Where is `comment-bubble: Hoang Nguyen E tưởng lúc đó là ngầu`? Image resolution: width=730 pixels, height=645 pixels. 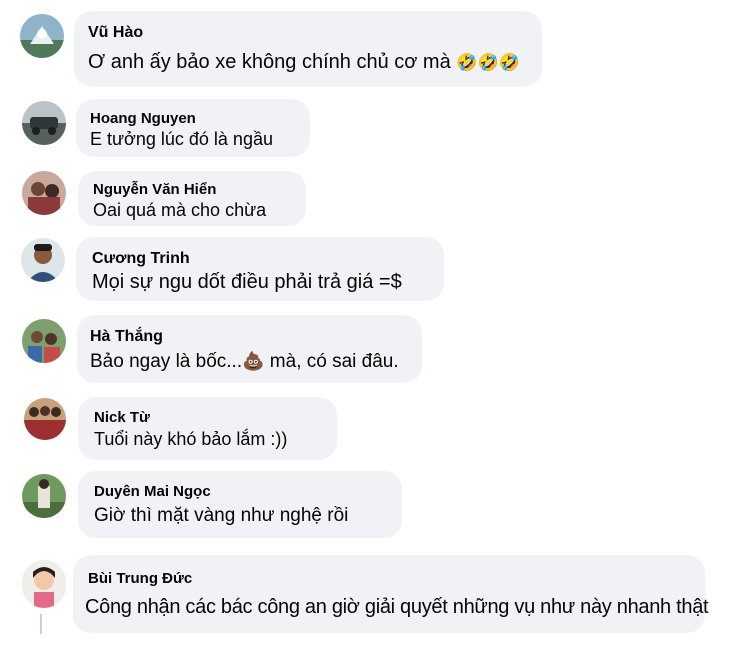 comment-bubble: Hoang Nguyen E tưởng lúc đó là ngầu is located at coordinates (193, 128).